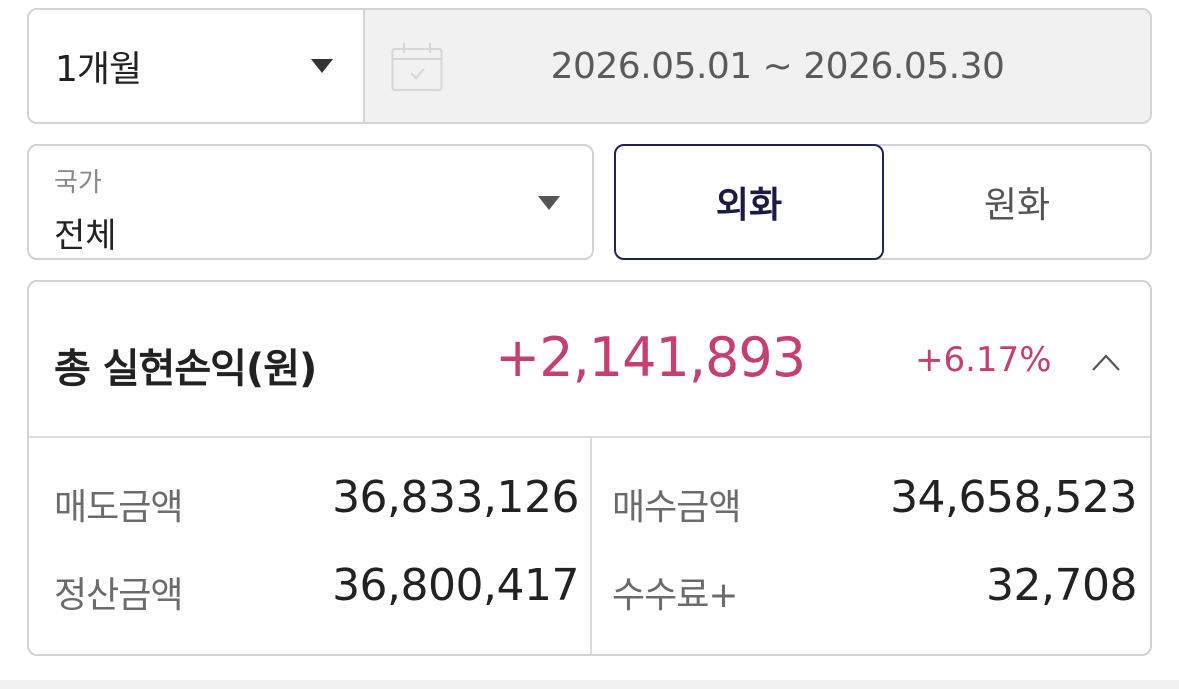  What do you see at coordinates (1106, 363) in the screenshot?
I see `chevron-up-icon` at bounding box center [1106, 363].